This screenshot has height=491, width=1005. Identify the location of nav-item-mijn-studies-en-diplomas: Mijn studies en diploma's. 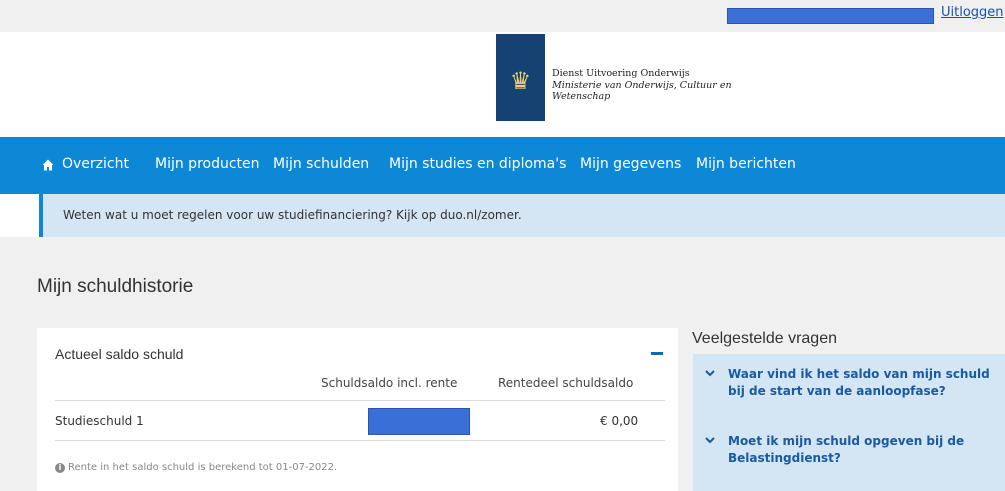
(477, 164).